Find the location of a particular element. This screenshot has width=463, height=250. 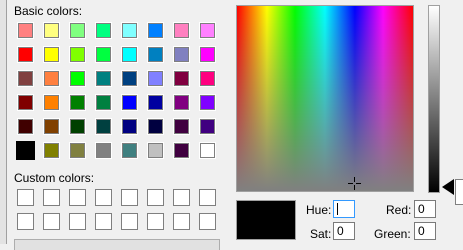

sat-label: Sat: is located at coordinates (321, 234).